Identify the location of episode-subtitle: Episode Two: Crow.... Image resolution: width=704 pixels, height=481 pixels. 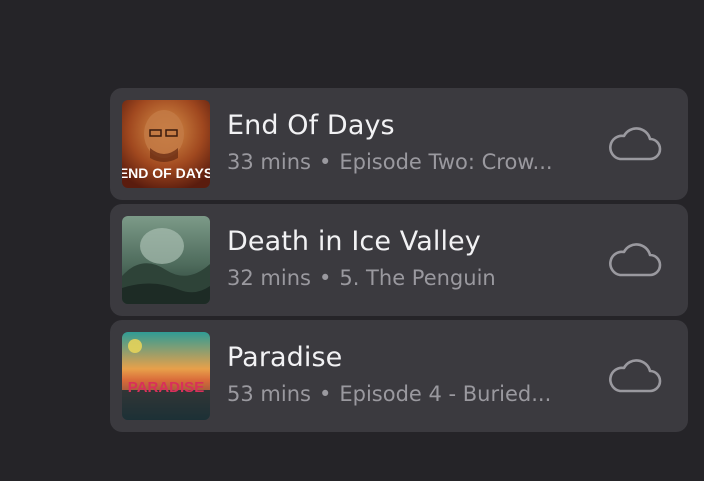
(446, 162).